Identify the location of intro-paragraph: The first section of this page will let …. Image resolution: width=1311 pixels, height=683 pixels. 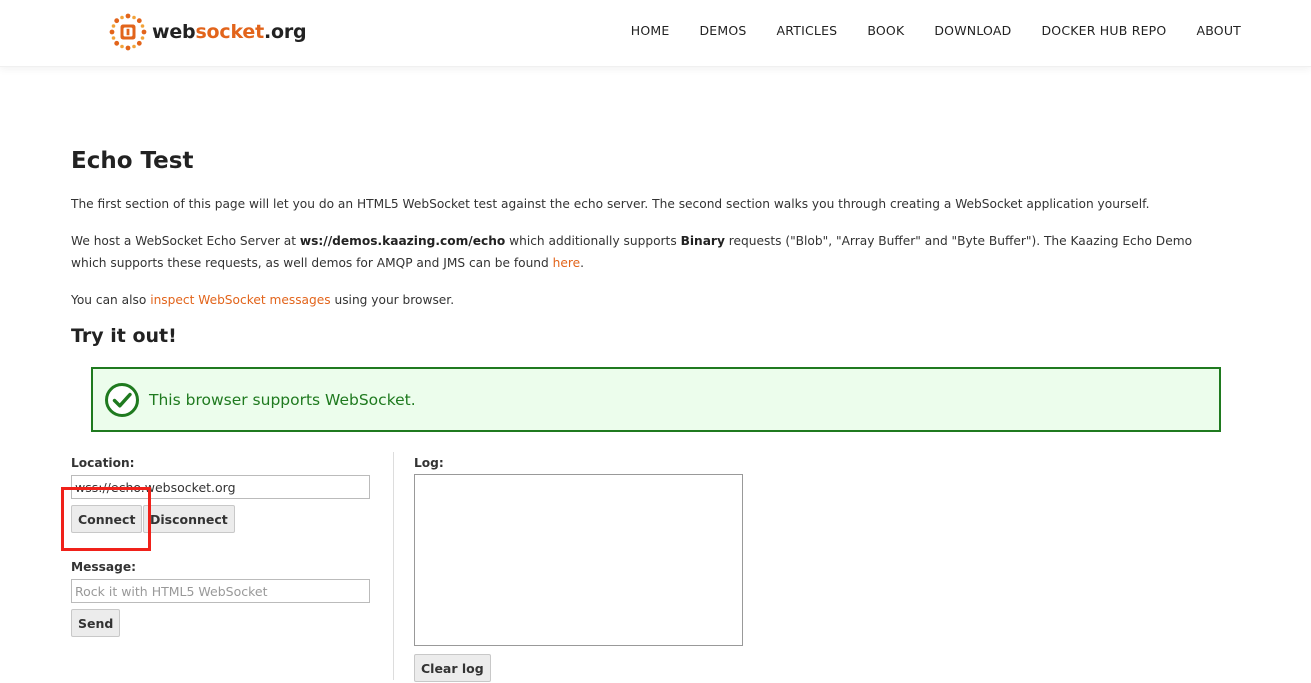
(610, 204).